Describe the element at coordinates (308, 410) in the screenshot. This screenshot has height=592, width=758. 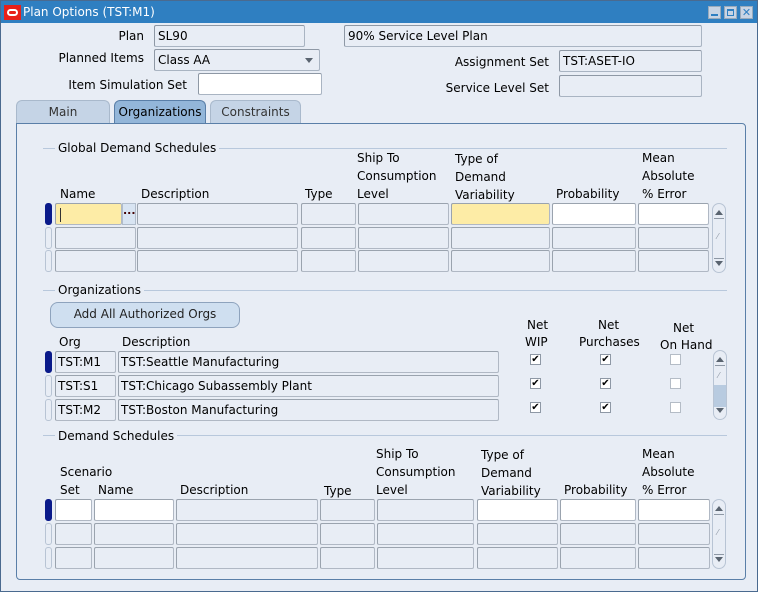
I see `org-description-cell: TST:Boston Manufacturing` at that location.